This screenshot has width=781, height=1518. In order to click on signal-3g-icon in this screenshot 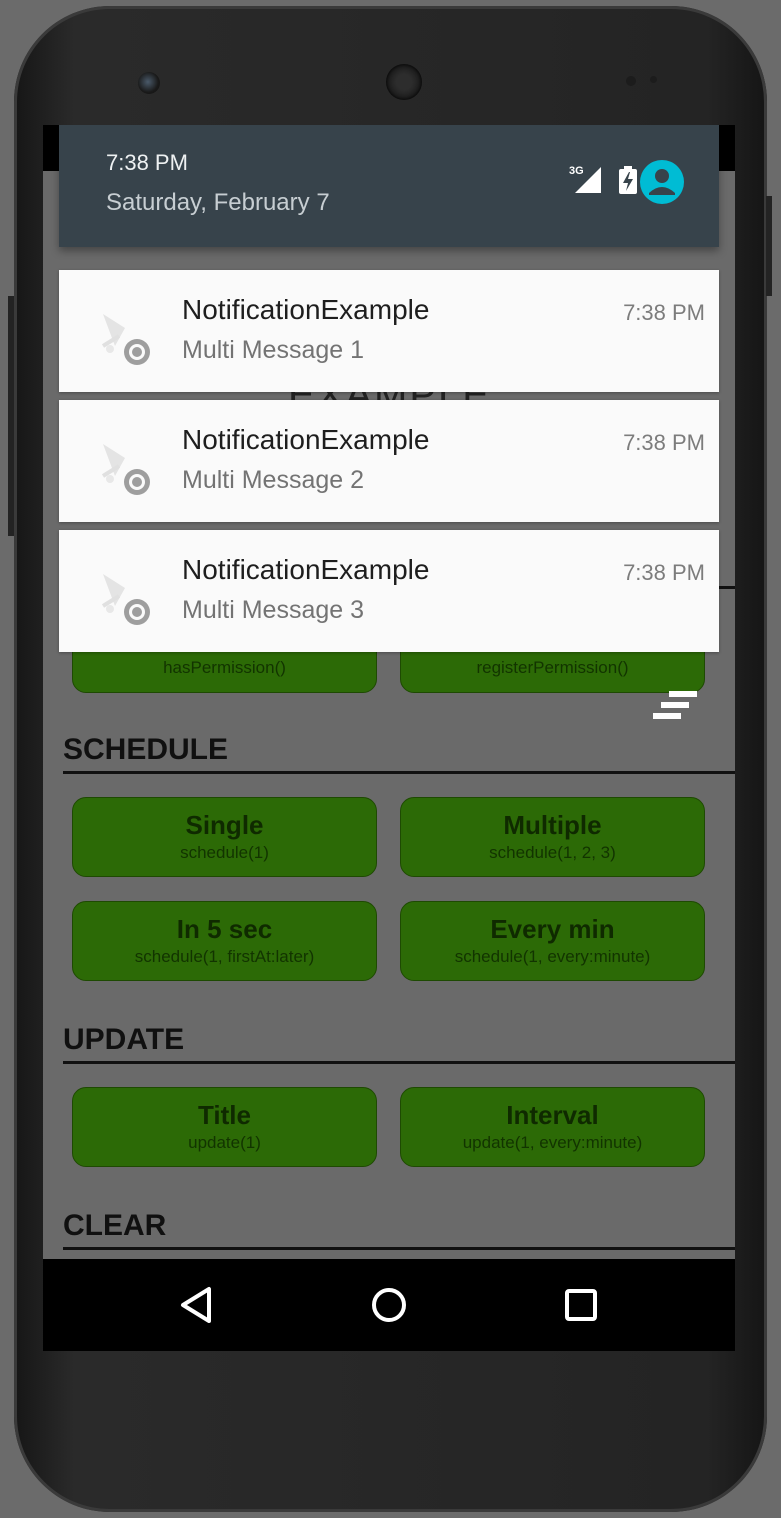, I will do `click(588, 180)`.